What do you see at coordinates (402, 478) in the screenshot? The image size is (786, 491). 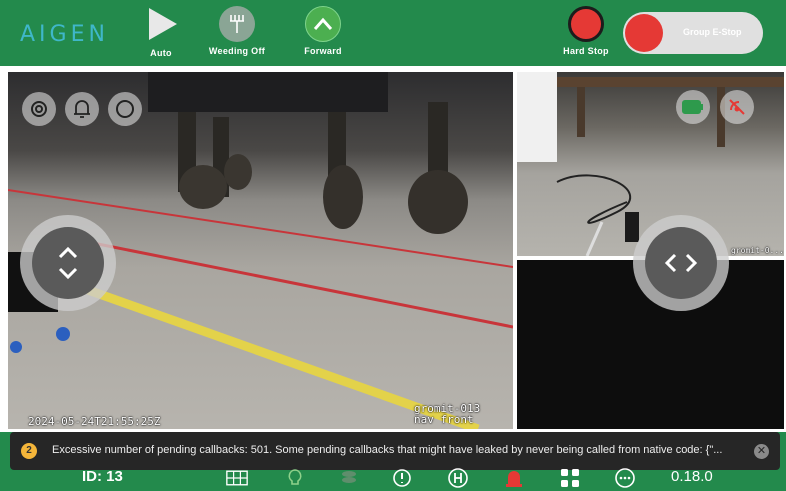 I see `tire-pressure-icon` at bounding box center [402, 478].